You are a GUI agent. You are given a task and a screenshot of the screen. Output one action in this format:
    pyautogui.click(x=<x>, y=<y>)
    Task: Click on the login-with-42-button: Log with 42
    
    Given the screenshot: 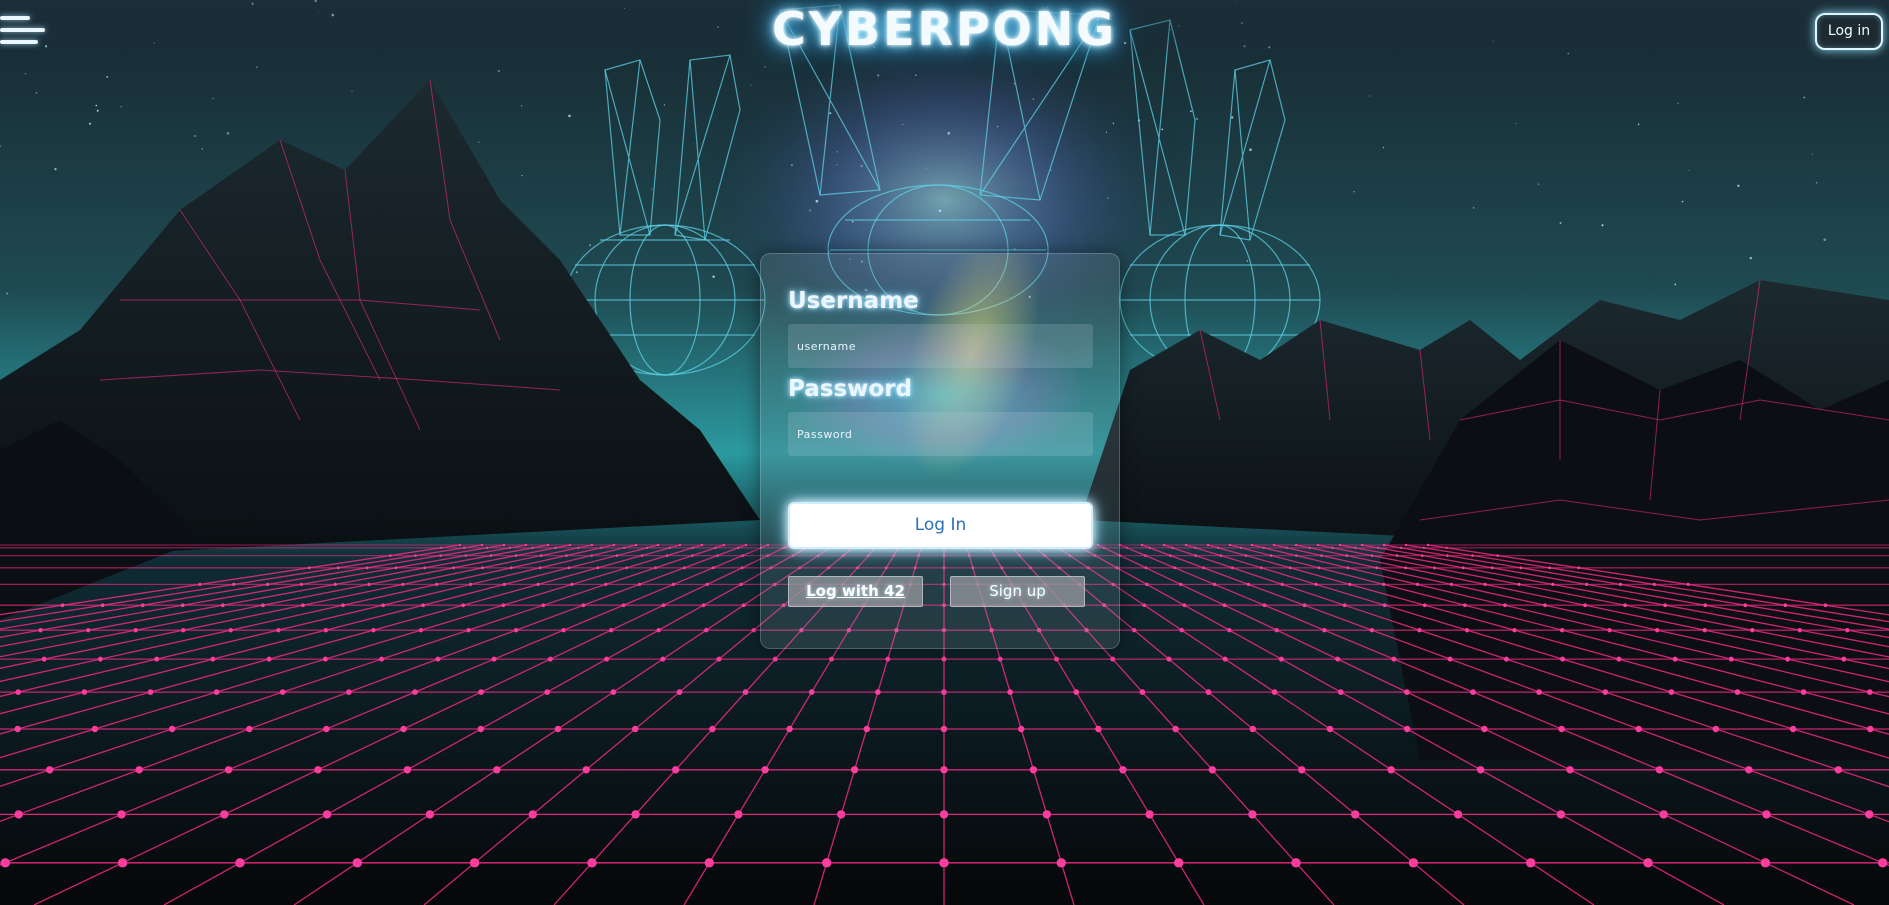 What is the action you would take?
    pyautogui.click(x=855, y=591)
    